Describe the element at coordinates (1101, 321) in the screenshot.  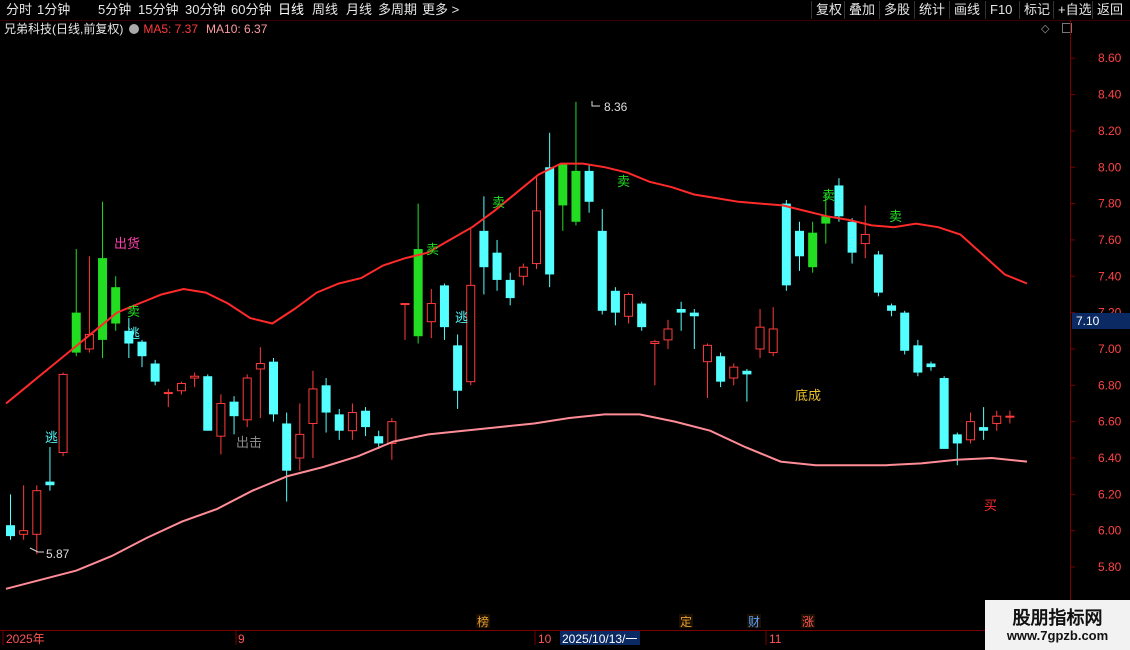
I see `current-price-tag: 7.10` at that location.